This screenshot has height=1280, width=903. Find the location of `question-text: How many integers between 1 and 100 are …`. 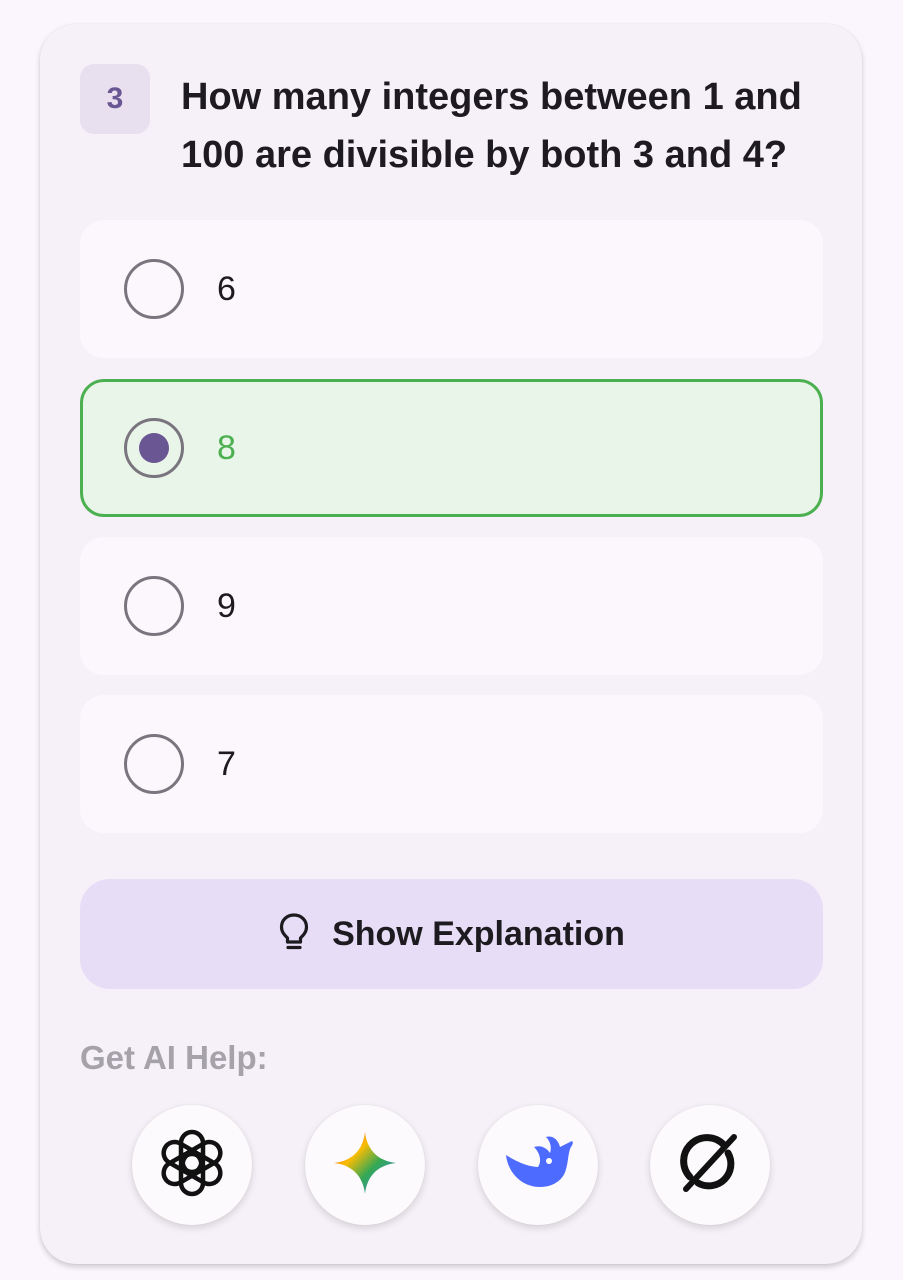

question-text: How many integers between 1 and 100 are … is located at coordinates (491, 126).